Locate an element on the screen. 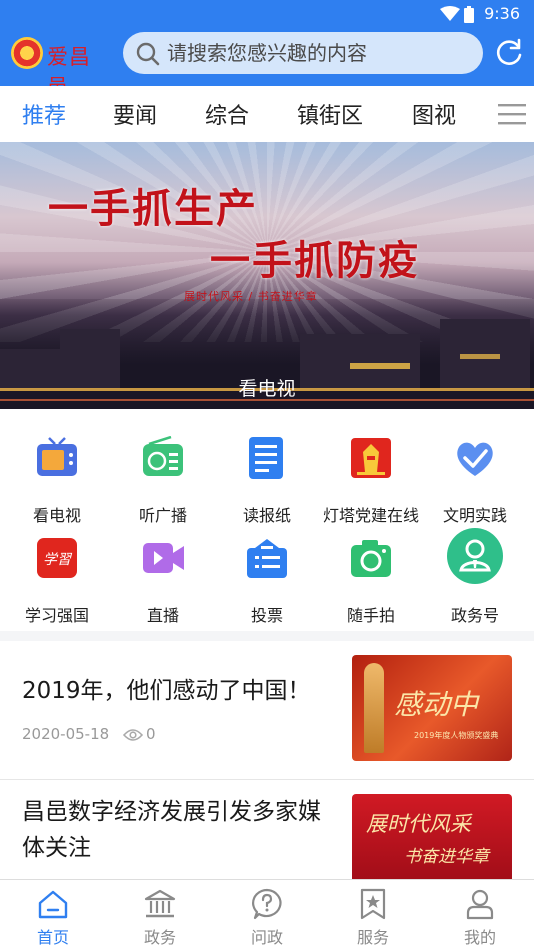 This screenshot has width=534, height=949. newspaper-icon is located at coordinates (266, 458).